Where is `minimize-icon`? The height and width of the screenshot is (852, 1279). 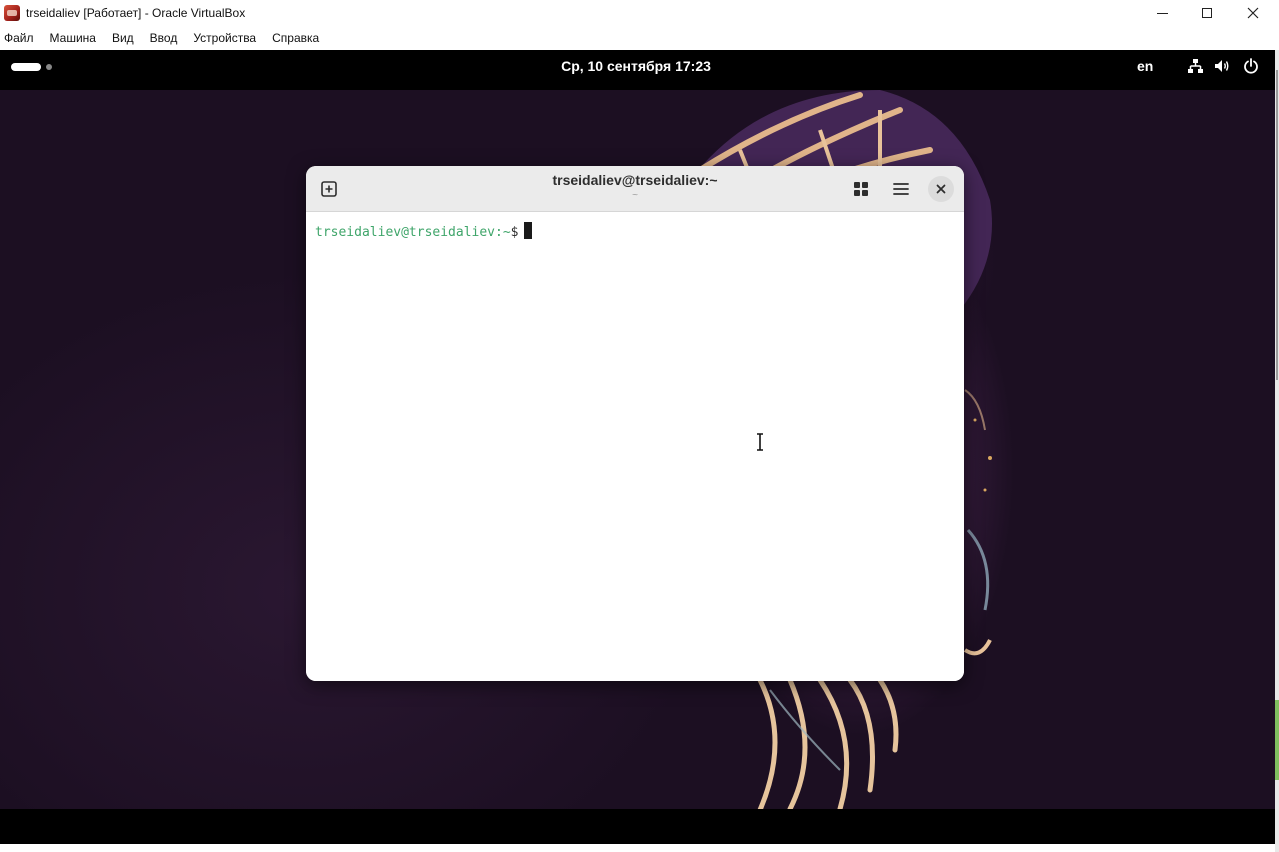
minimize-icon is located at coordinates (1162, 13).